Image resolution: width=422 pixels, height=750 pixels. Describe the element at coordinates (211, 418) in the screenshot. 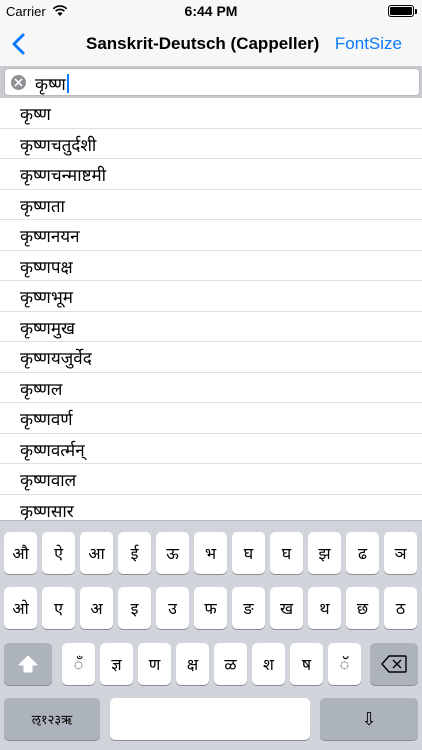

I see `list-item: कृष्णवर्ण` at that location.